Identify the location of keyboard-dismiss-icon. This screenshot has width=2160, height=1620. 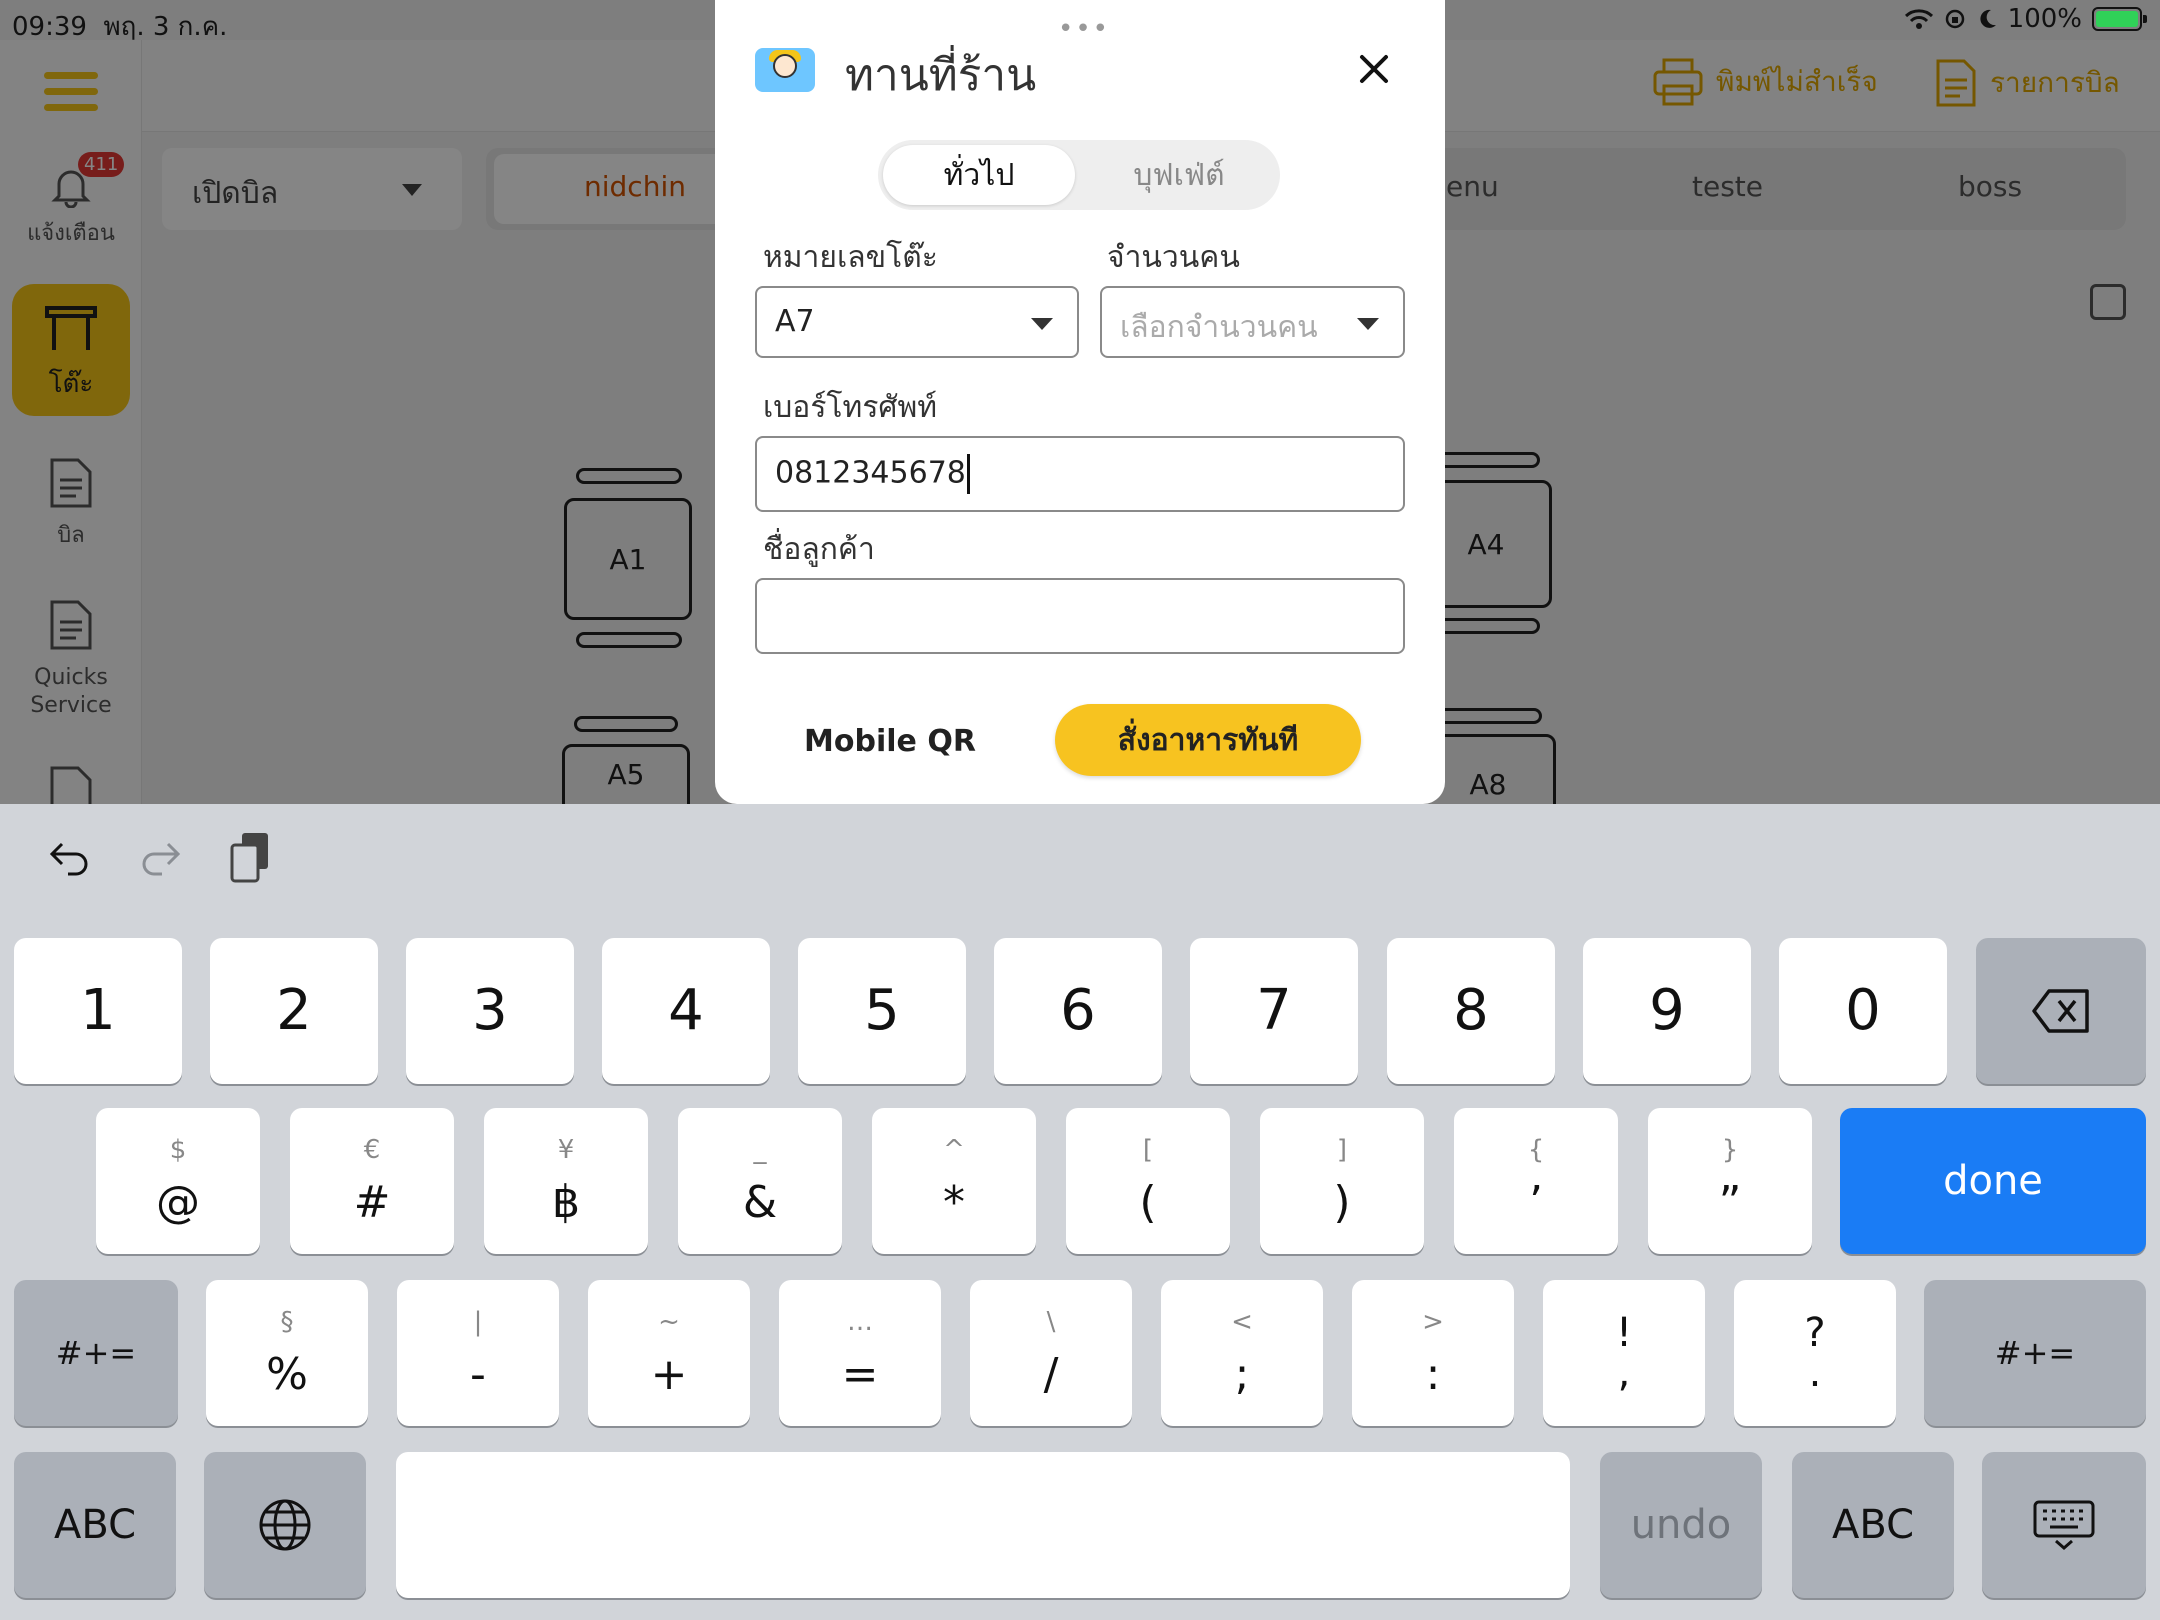
(2064, 1525).